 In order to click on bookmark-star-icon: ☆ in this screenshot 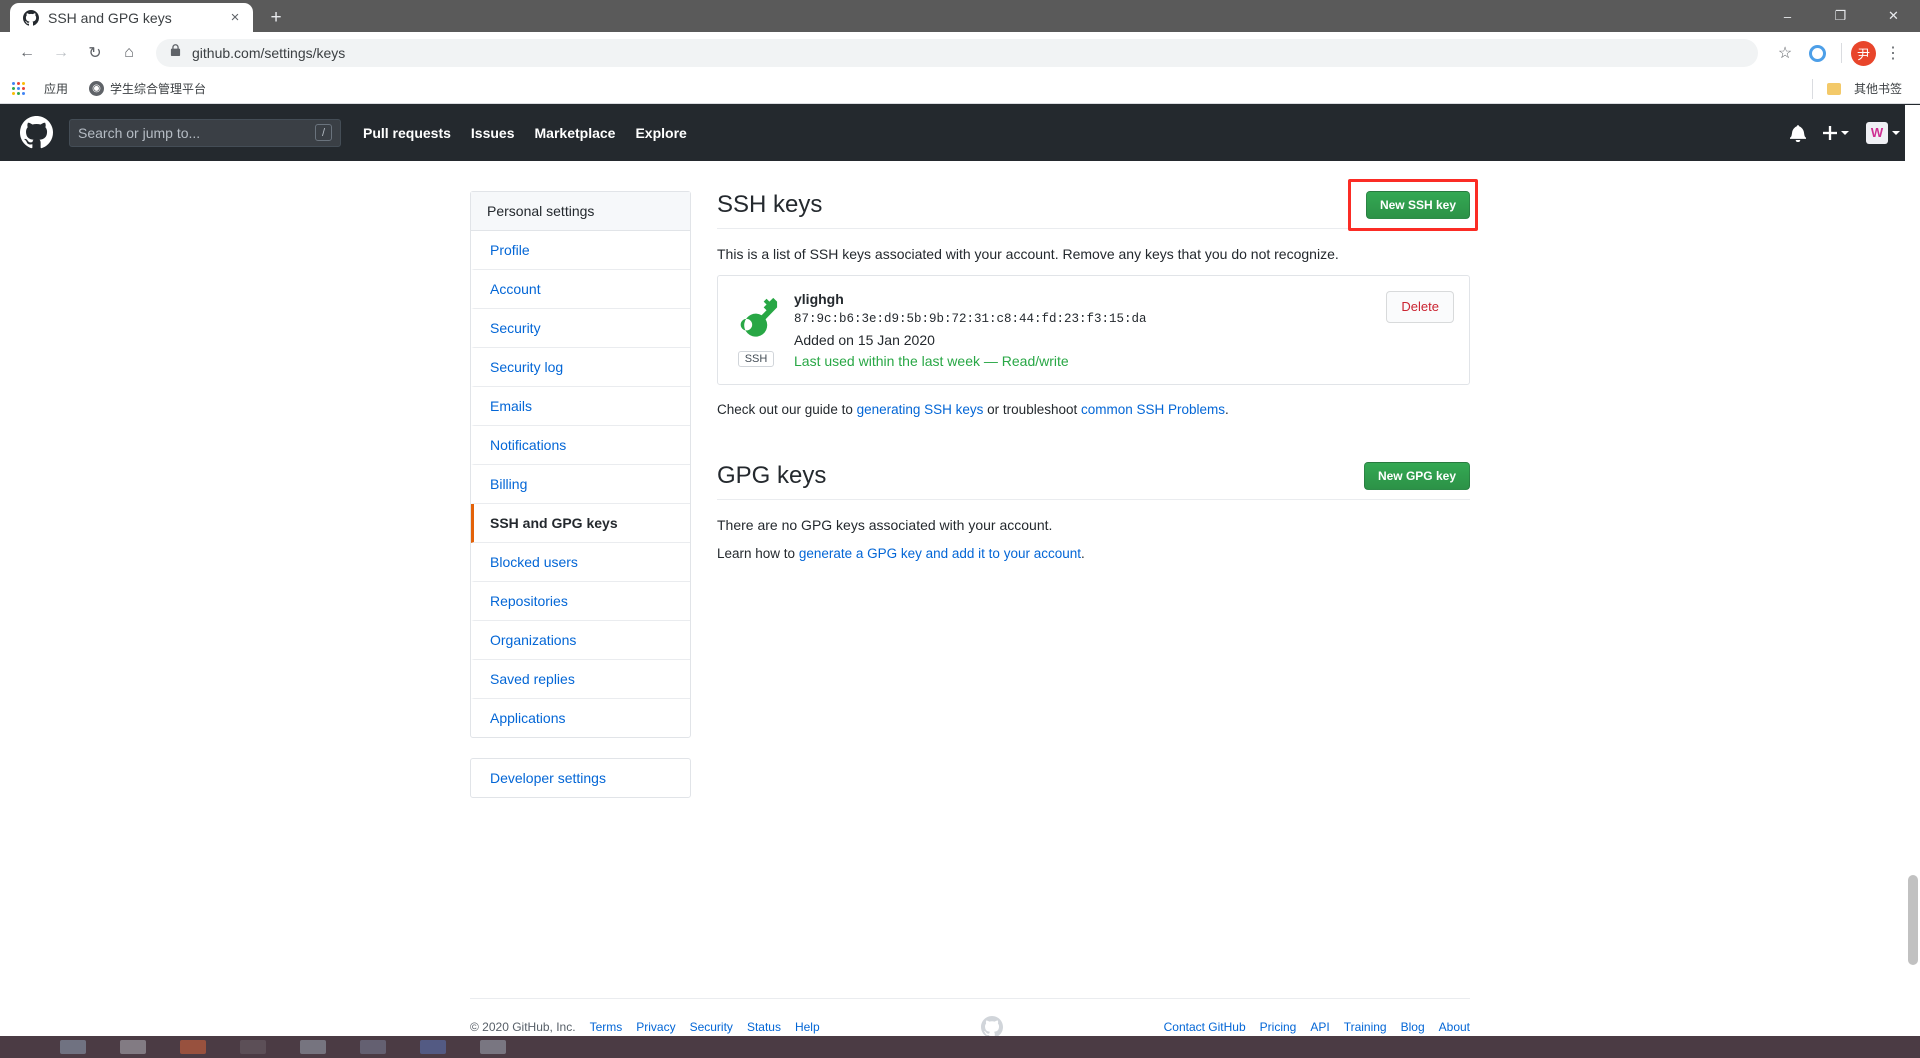, I will do `click(1785, 53)`.